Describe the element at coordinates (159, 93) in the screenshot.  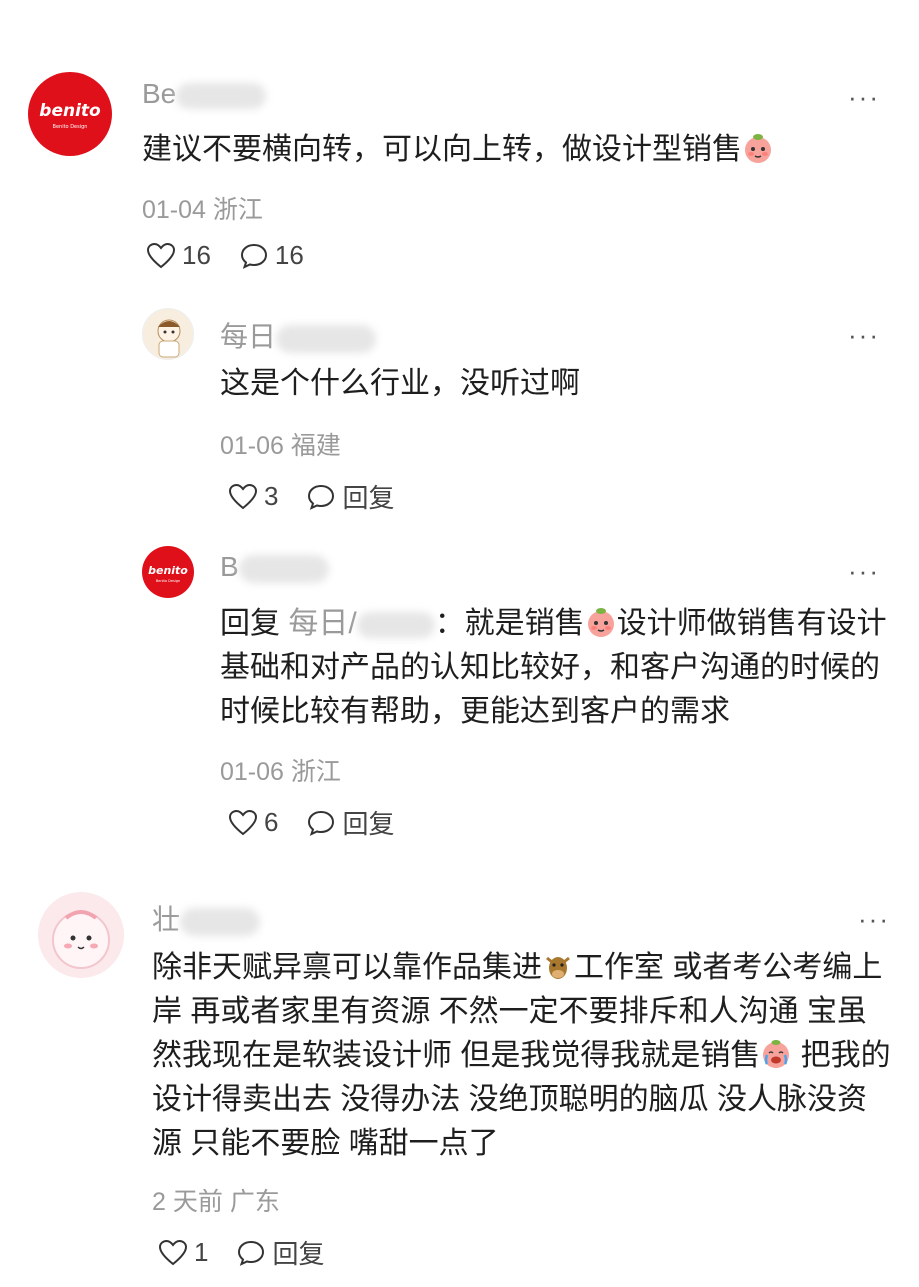
I see `username-text: Be` at that location.